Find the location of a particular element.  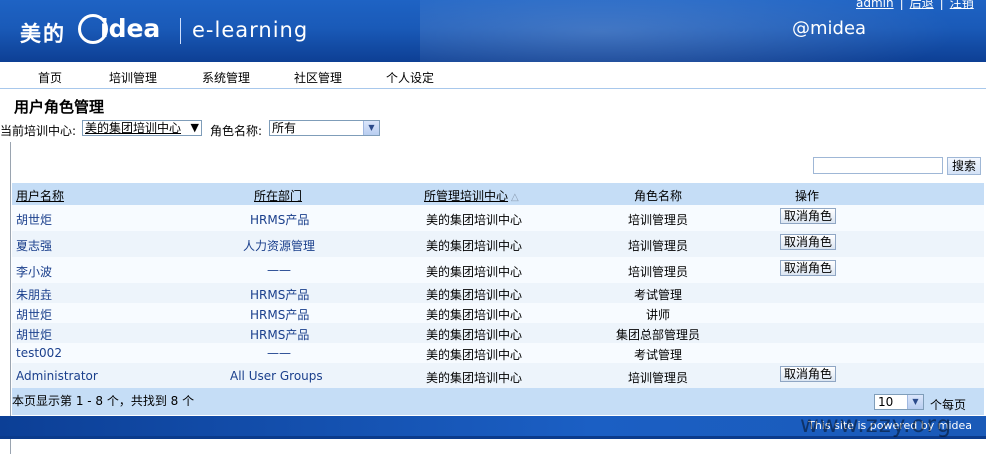

cell-user-name: 夏志强 is located at coordinates (34, 245).